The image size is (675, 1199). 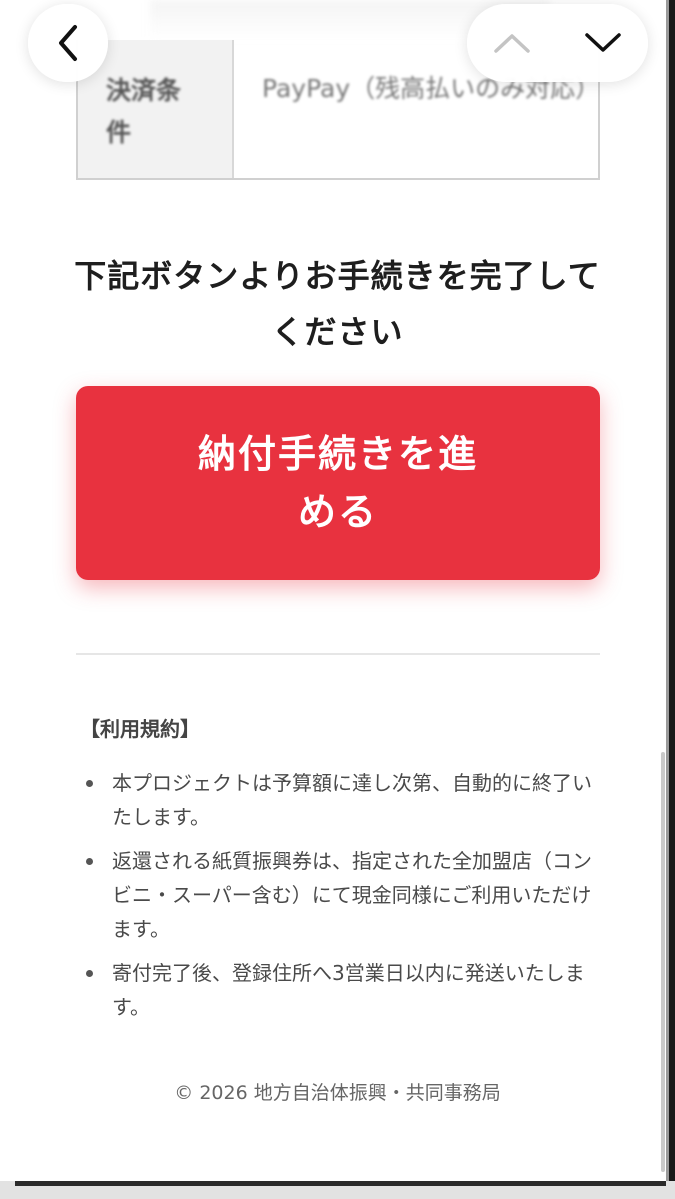 What do you see at coordinates (348, 990) in the screenshot?
I see `terms-item-text: 寄付完了後、登録住所へ3営業日以内に発送いたします。` at bounding box center [348, 990].